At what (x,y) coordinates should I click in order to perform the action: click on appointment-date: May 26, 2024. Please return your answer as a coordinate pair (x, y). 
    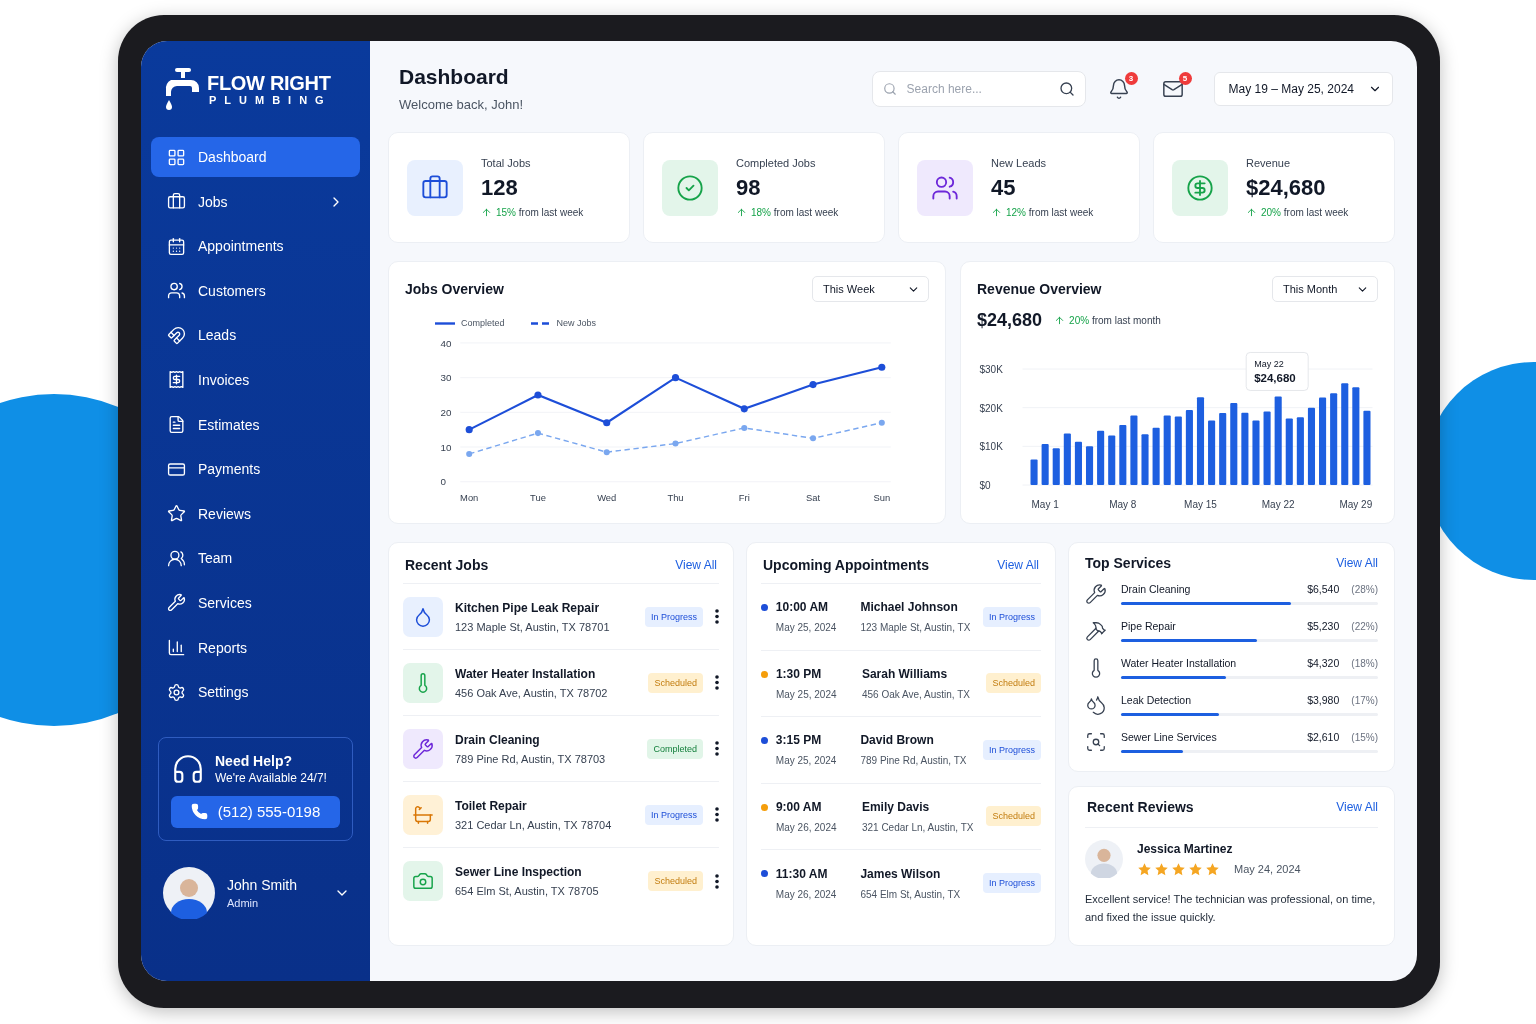
    Looking at the image, I should click on (806, 894).